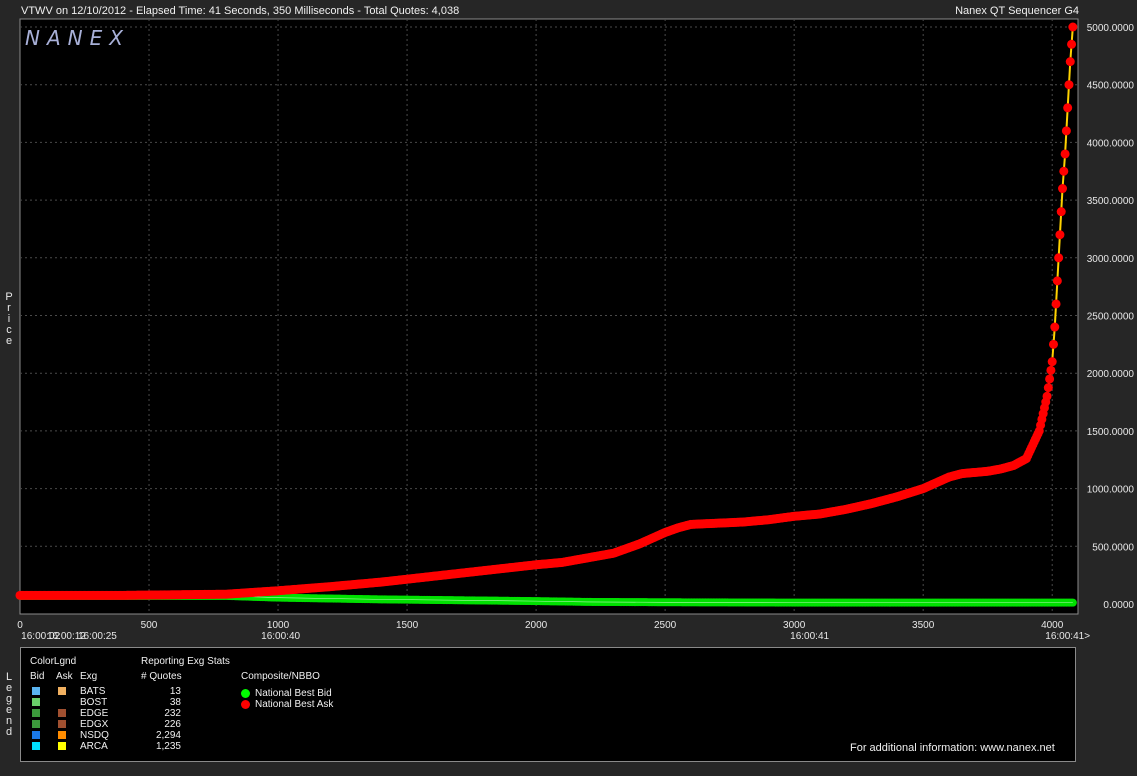 This screenshot has height=776, width=1137. What do you see at coordinates (1111, 317) in the screenshot?
I see `y-tick-label: 2500.0000` at bounding box center [1111, 317].